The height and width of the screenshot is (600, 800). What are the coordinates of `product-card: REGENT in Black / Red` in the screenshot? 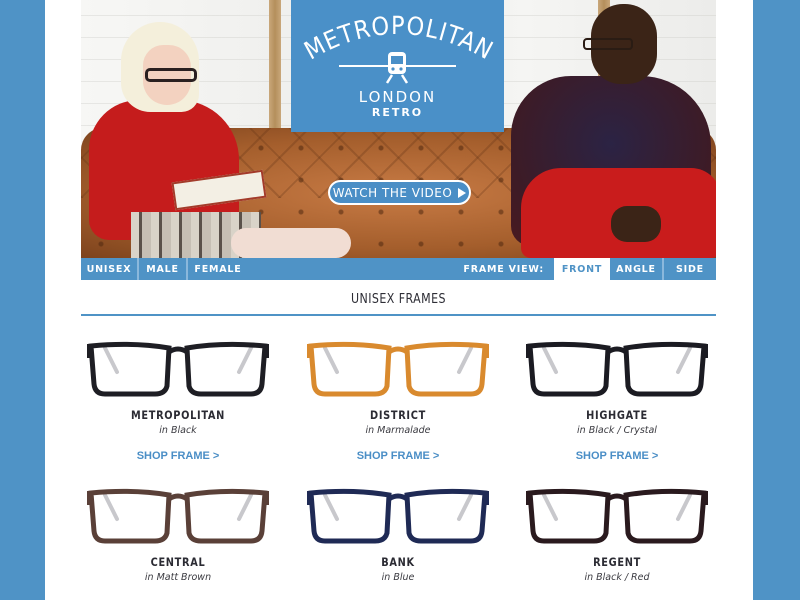 It's located at (617, 534).